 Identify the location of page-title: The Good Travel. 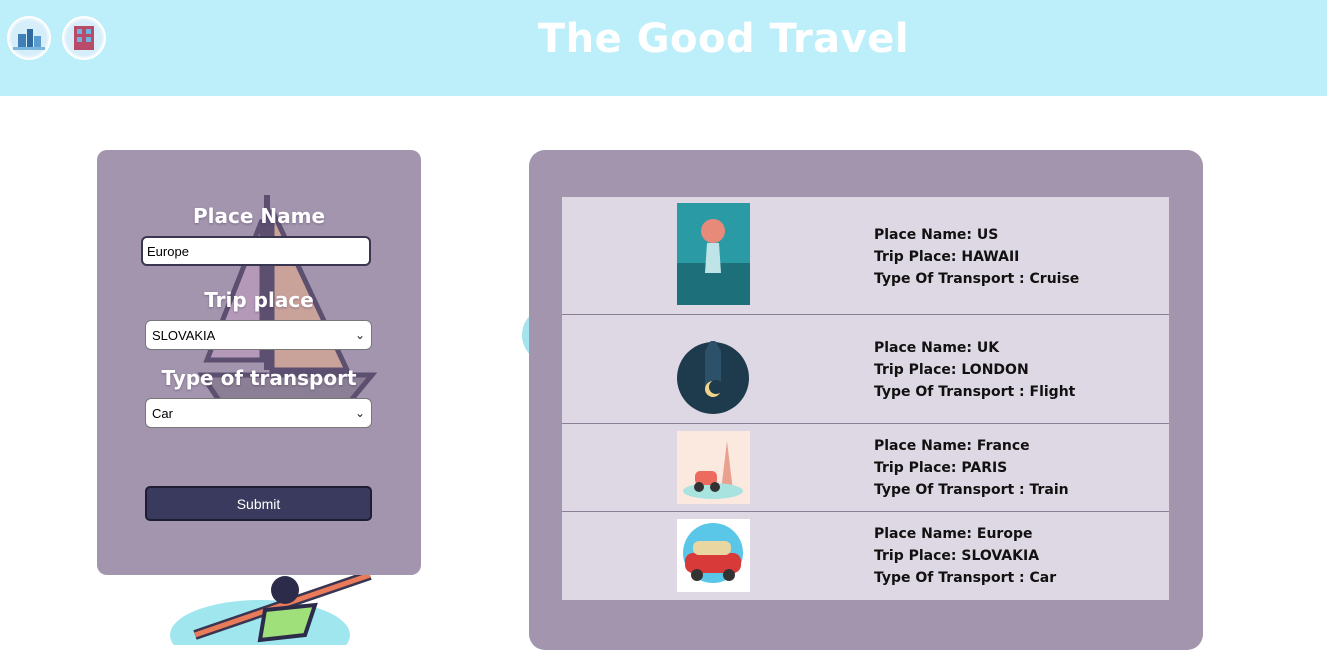
(723, 39).